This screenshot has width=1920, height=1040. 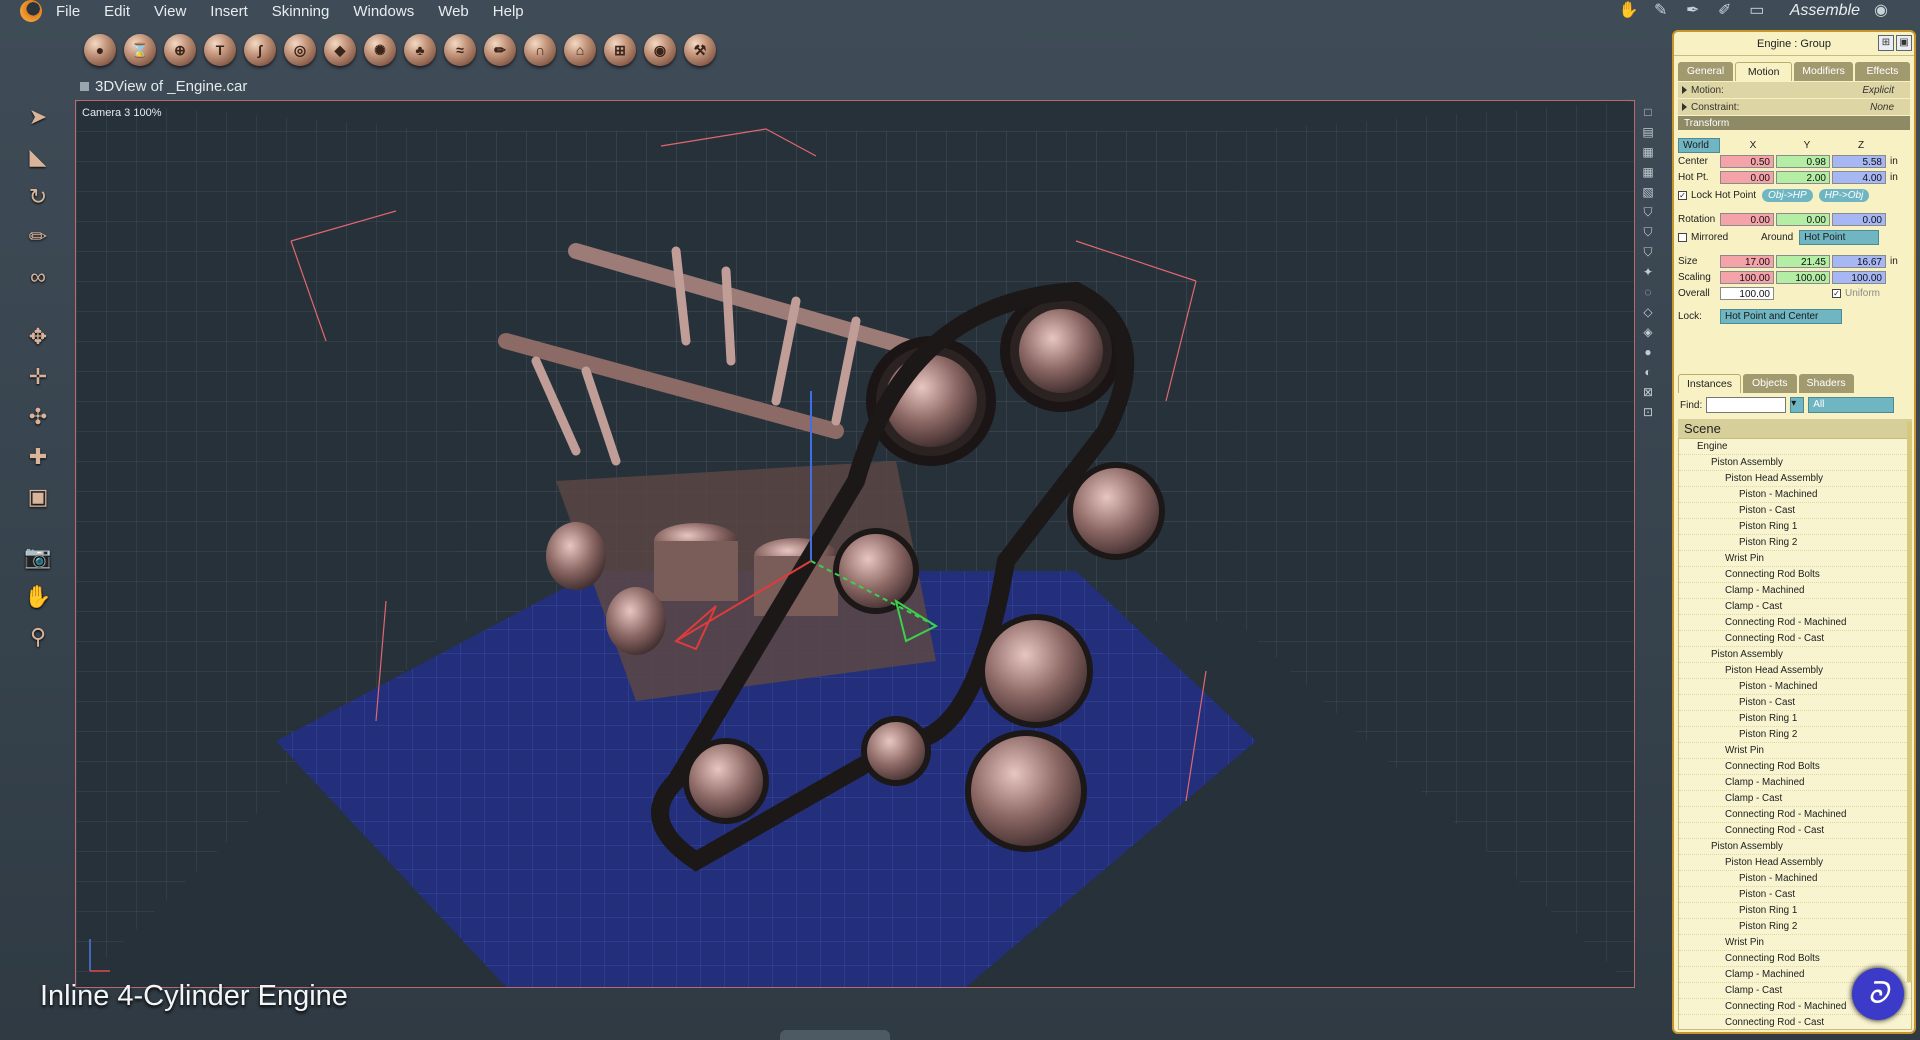 I want to click on globe-tool-icon: ⊕, so click(x=180, y=50).